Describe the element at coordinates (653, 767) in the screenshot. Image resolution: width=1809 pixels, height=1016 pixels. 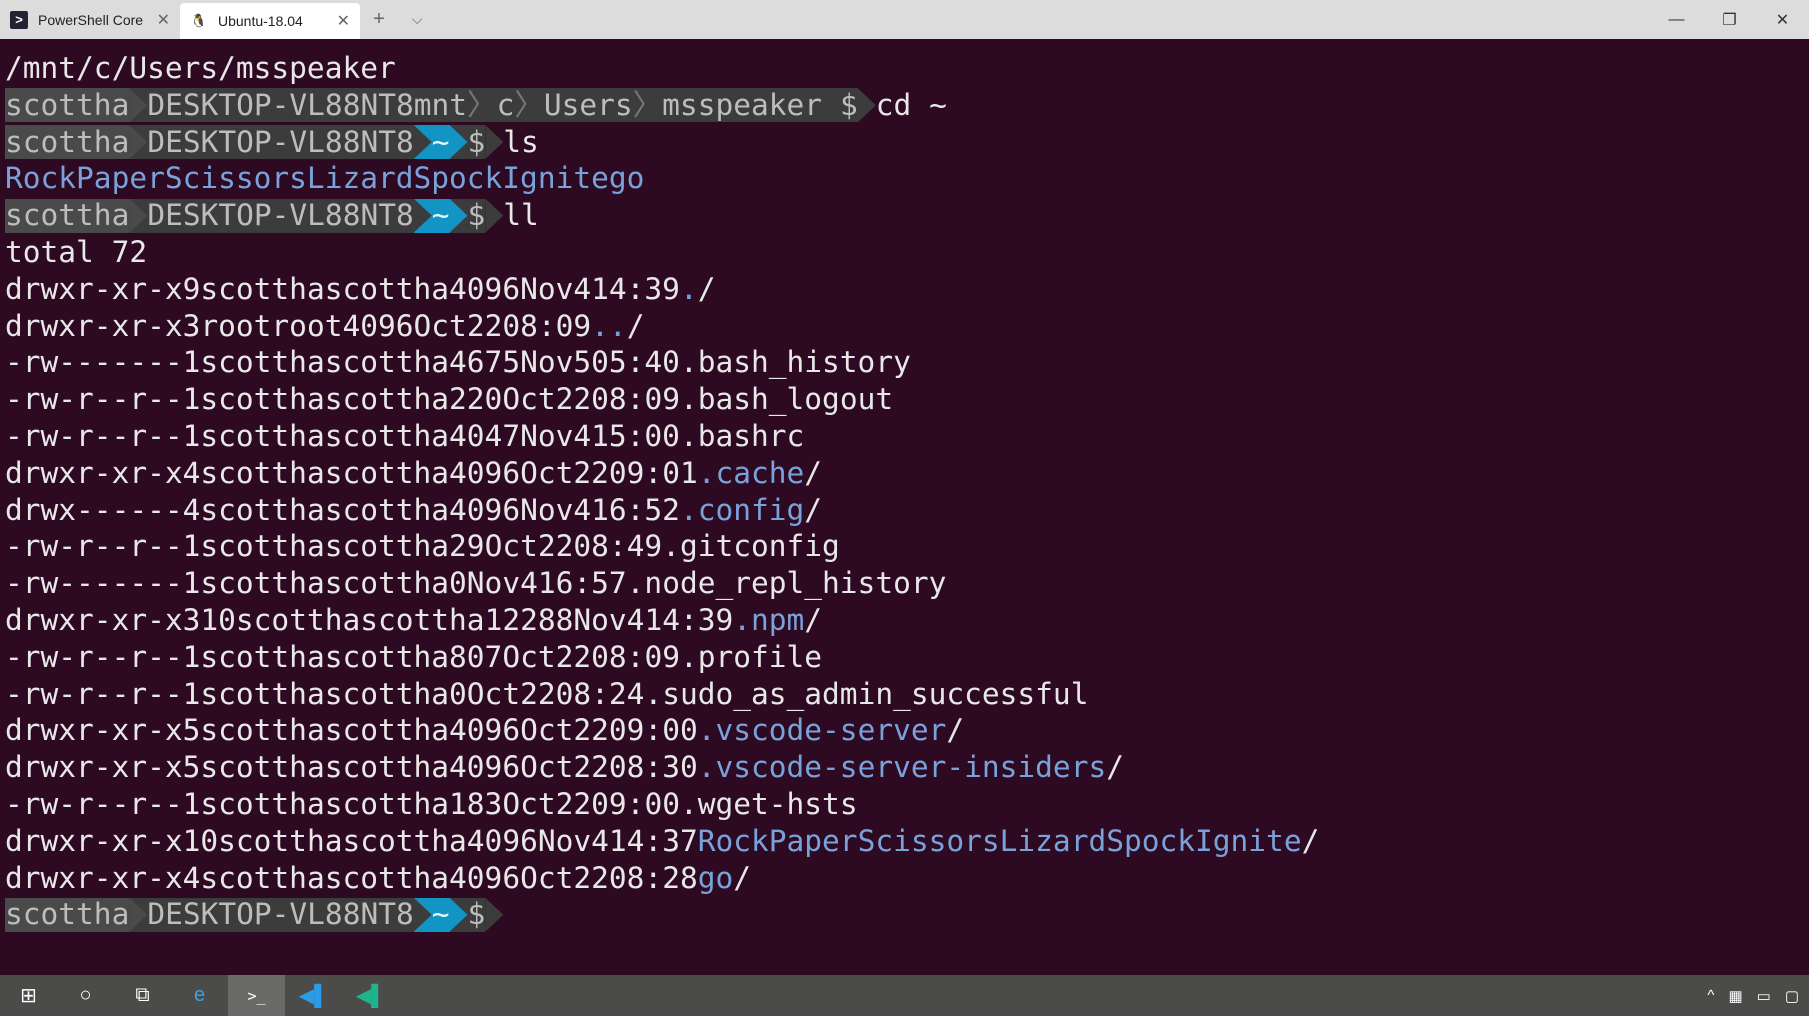
I see `listing-cell: 08:30` at that location.